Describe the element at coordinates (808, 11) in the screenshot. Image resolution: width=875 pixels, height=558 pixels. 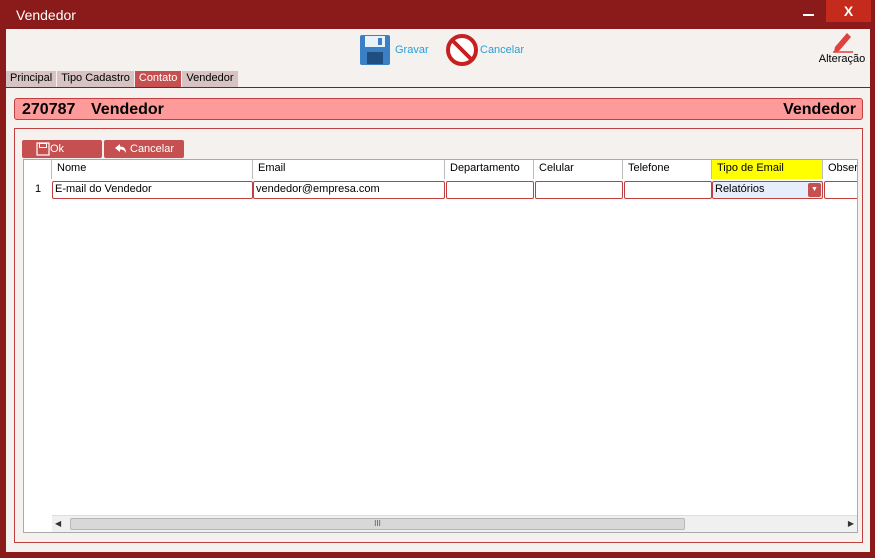
I see `minimize-button` at that location.